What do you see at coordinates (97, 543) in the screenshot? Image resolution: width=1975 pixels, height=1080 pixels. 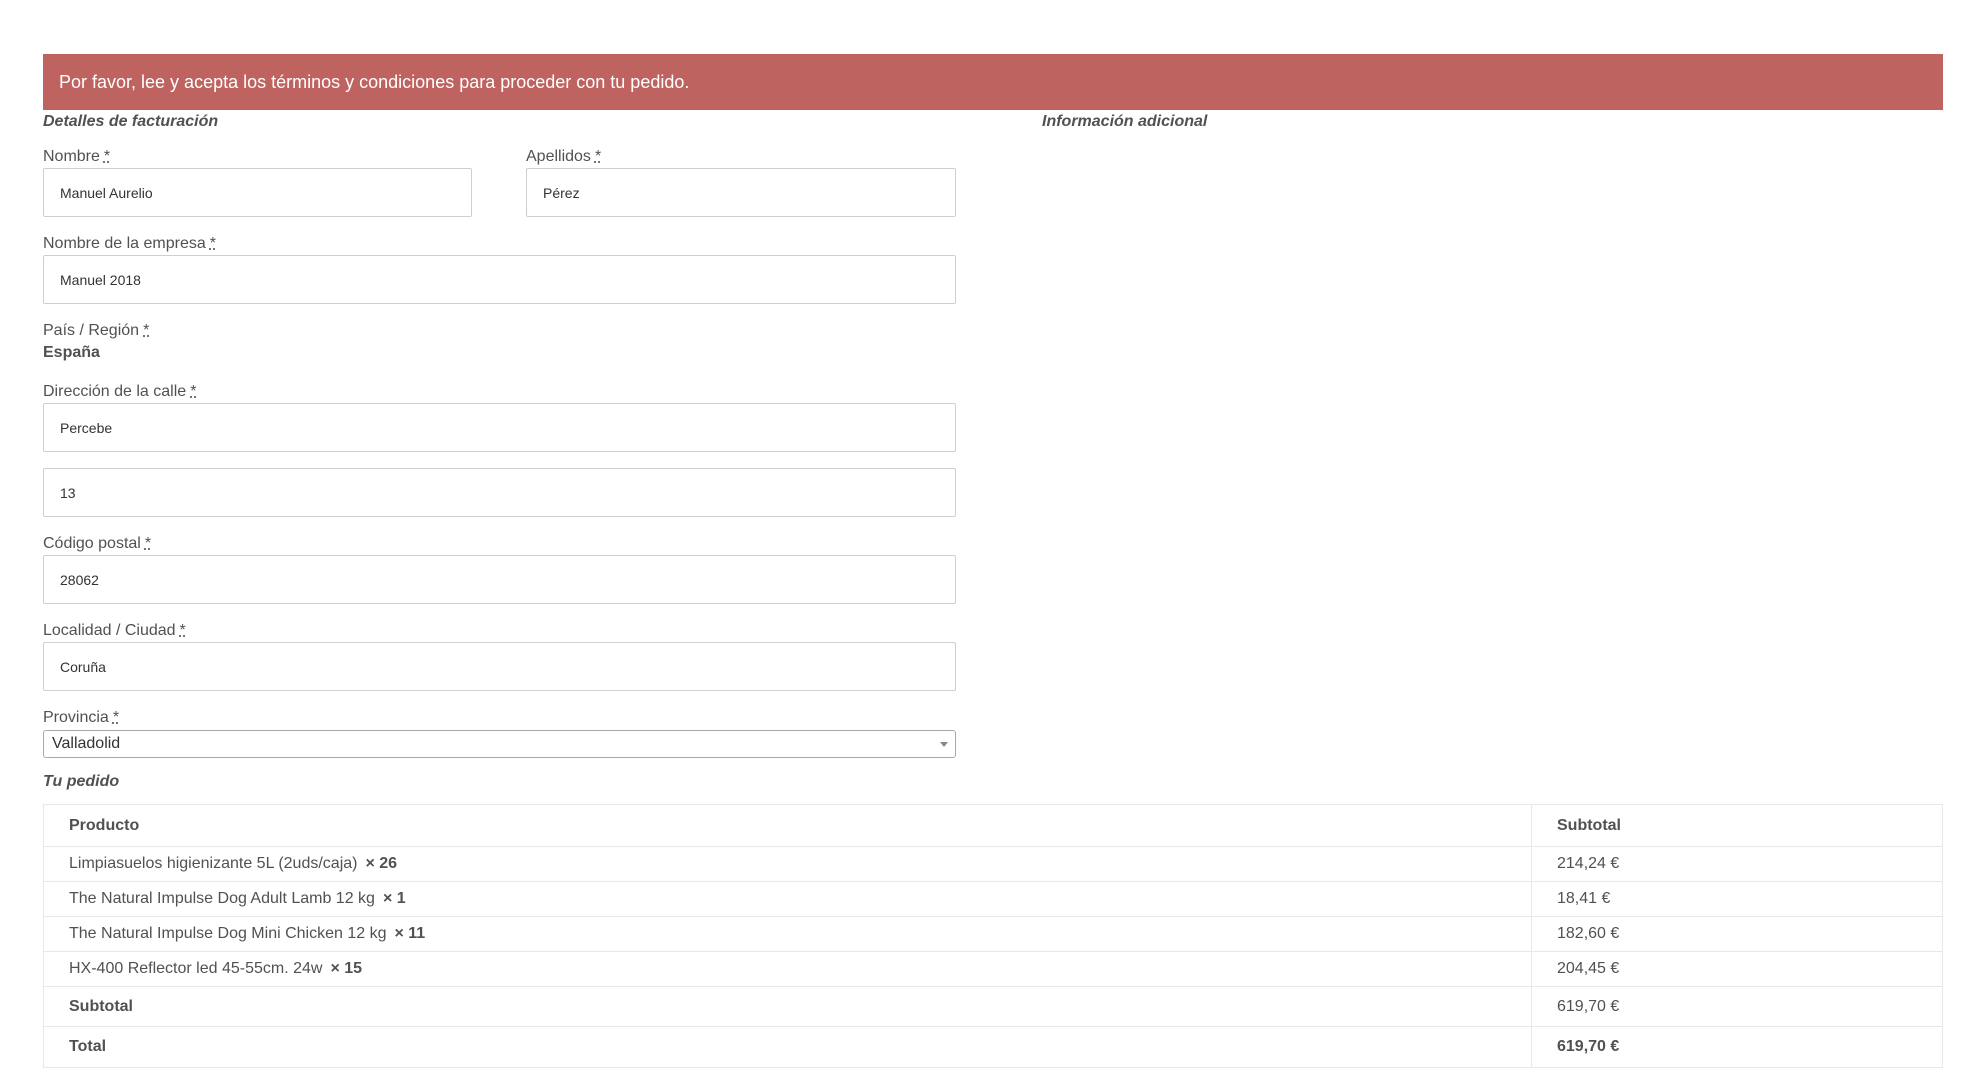 I see `postcode-label: Código postal *` at bounding box center [97, 543].